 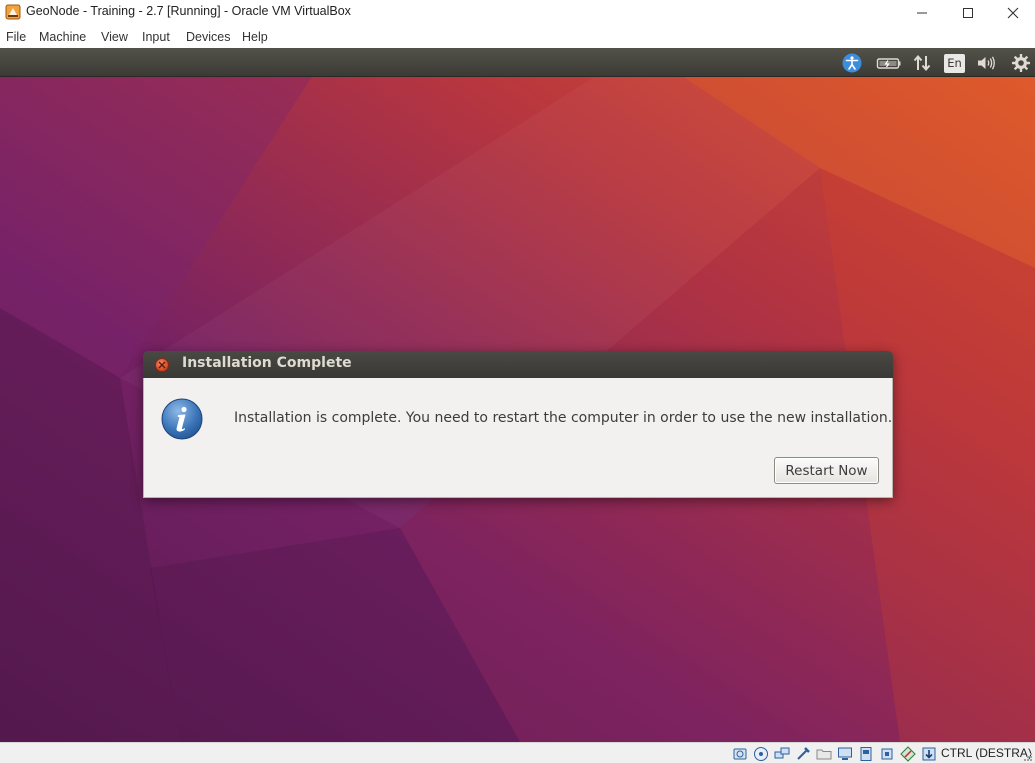 I want to click on network-indicator, so click(x=922, y=63).